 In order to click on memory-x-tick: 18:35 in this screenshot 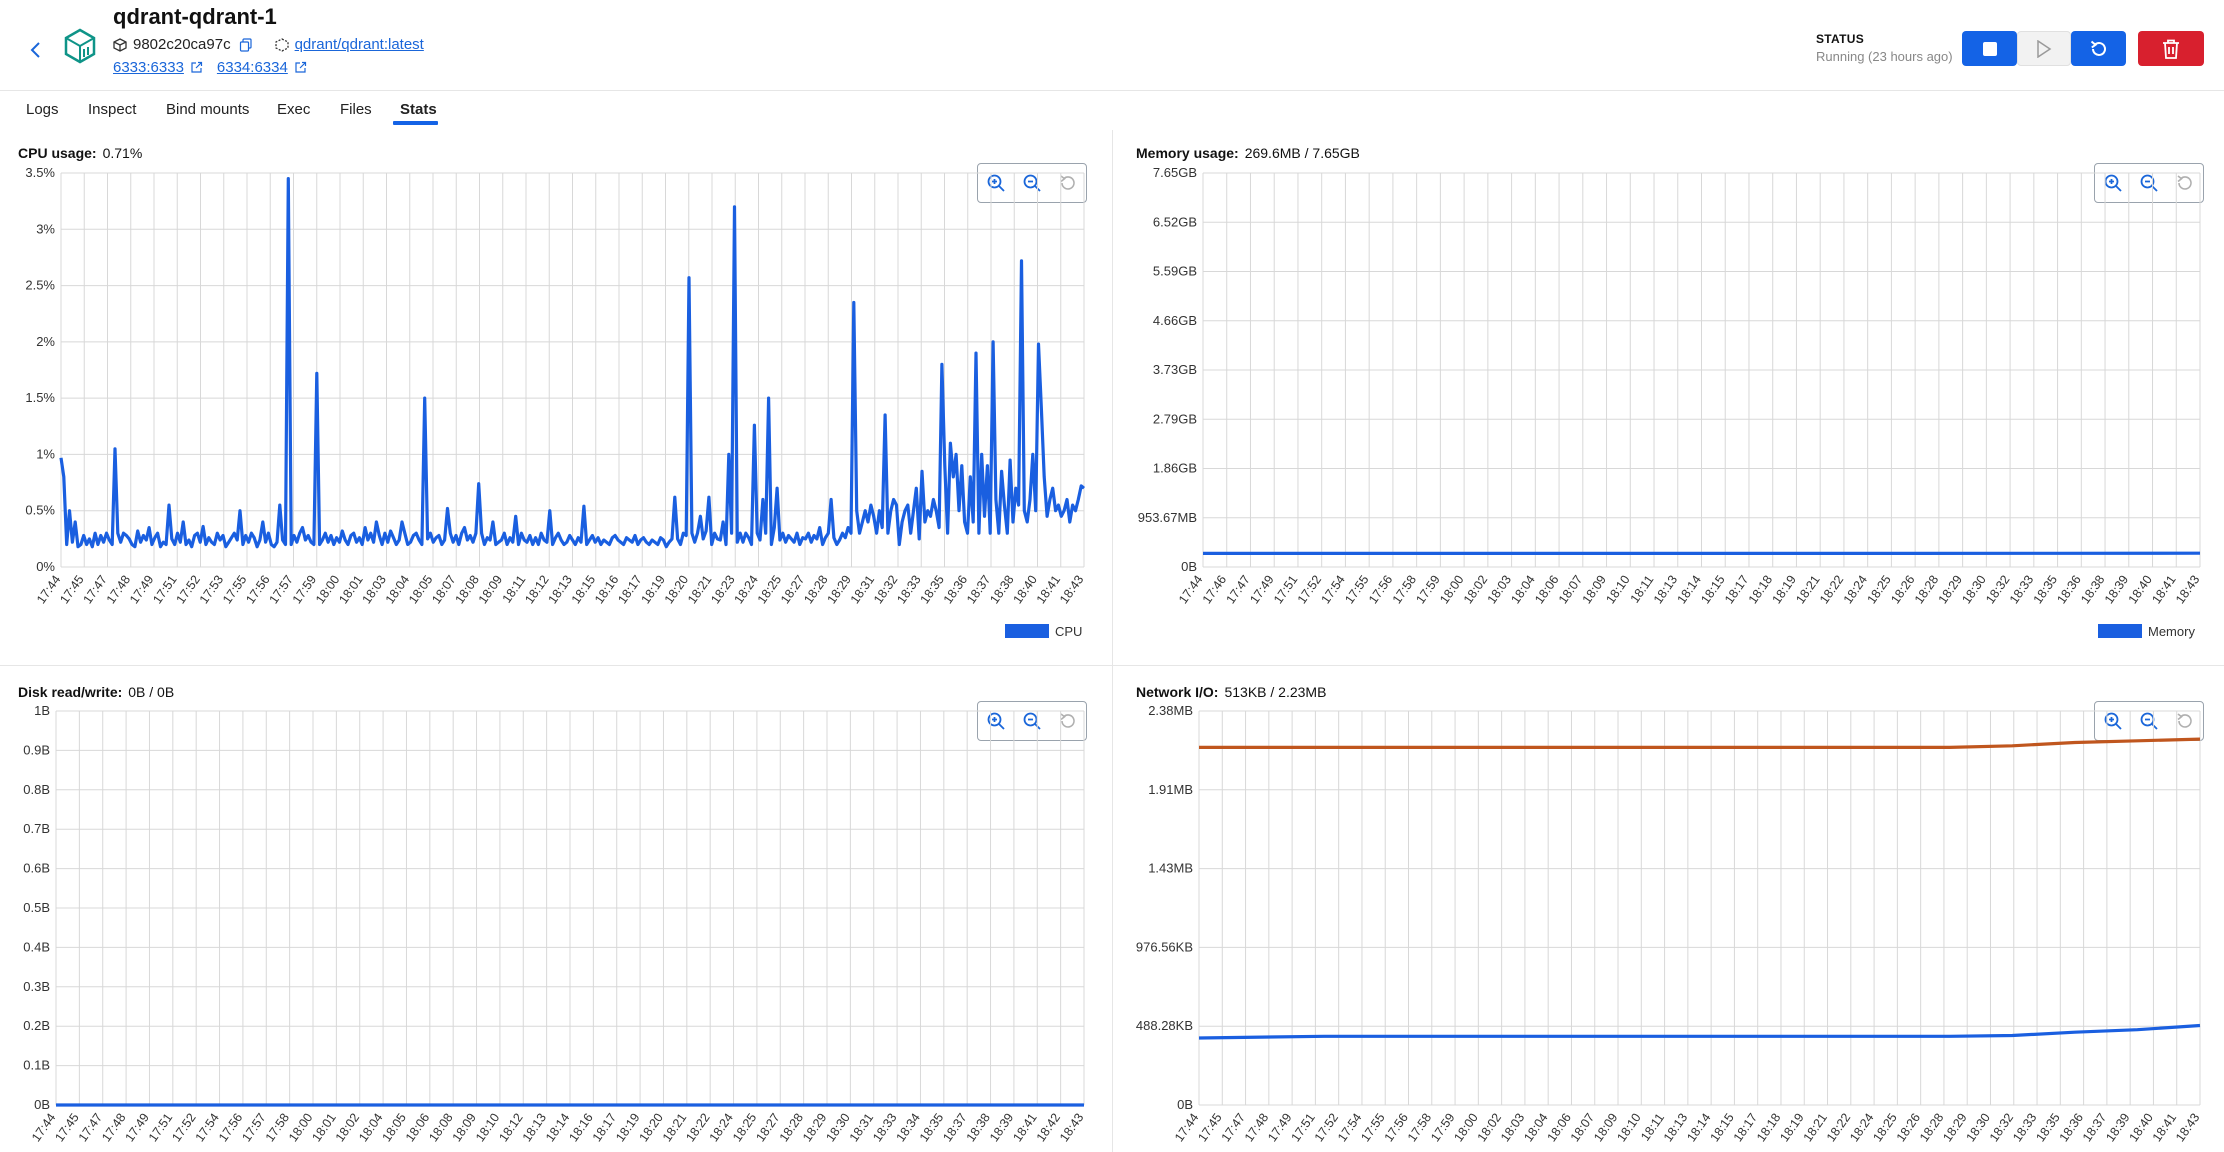, I will do `click(2045, 590)`.